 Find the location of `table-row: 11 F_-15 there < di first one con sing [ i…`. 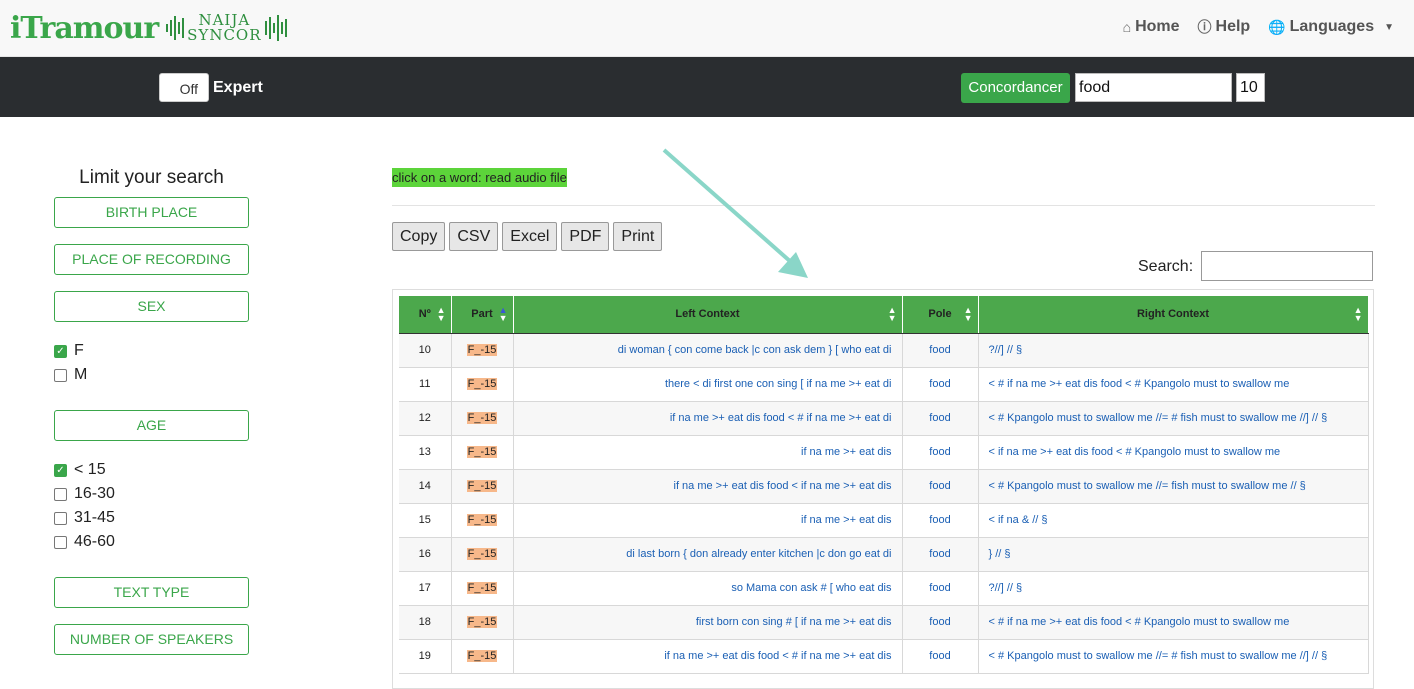

table-row: 11 F_-15 there < di first one con sing [ i… is located at coordinates (884, 384).